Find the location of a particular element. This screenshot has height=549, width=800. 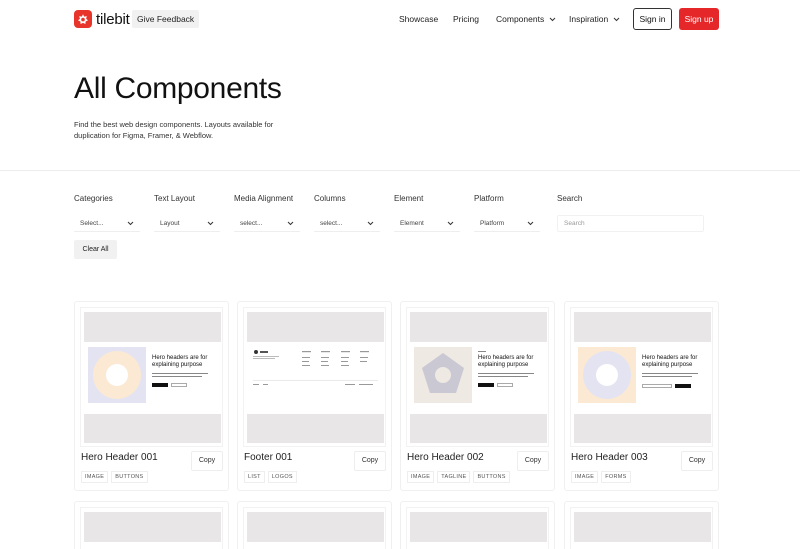

tag: FORMS is located at coordinates (616, 477).